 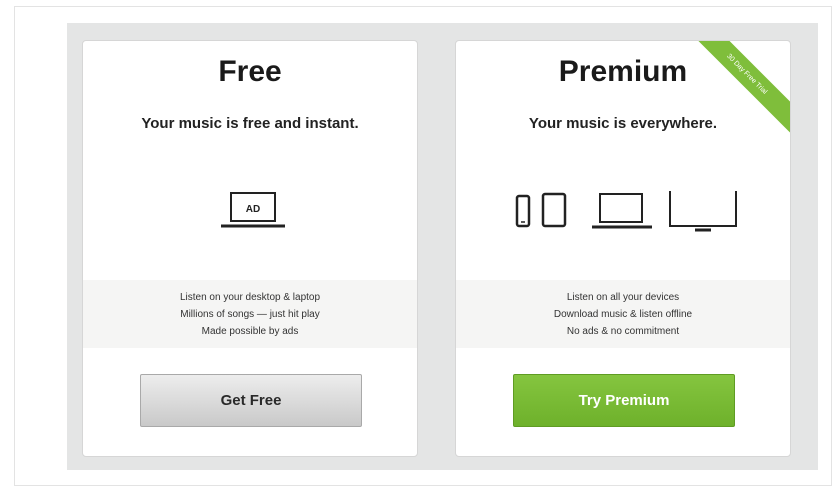 I want to click on try-premium-button: Try Premium, so click(x=624, y=400).